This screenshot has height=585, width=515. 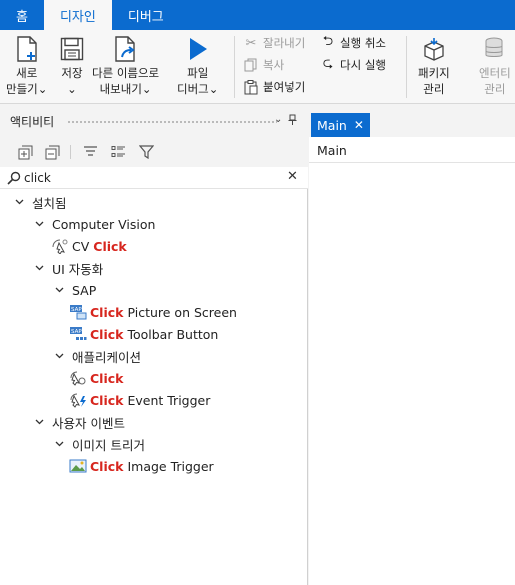 I want to click on image-trigger-icon, so click(x=78, y=466).